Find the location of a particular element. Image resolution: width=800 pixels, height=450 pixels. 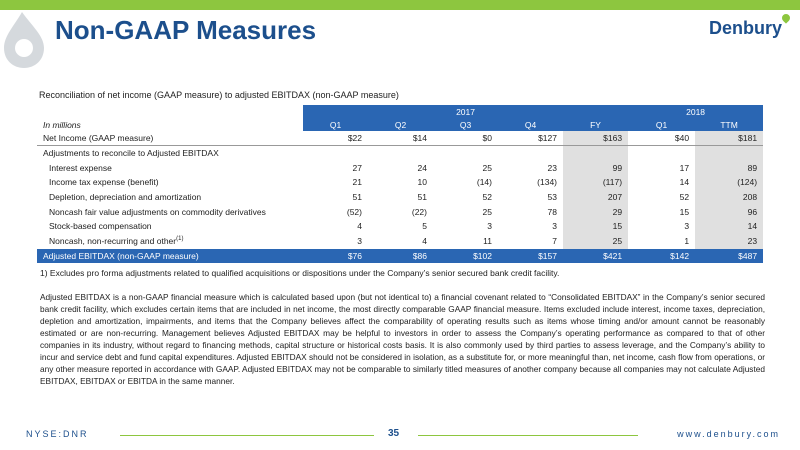

row-label: Noncash, non-recurring and other(1) is located at coordinates (116, 241).